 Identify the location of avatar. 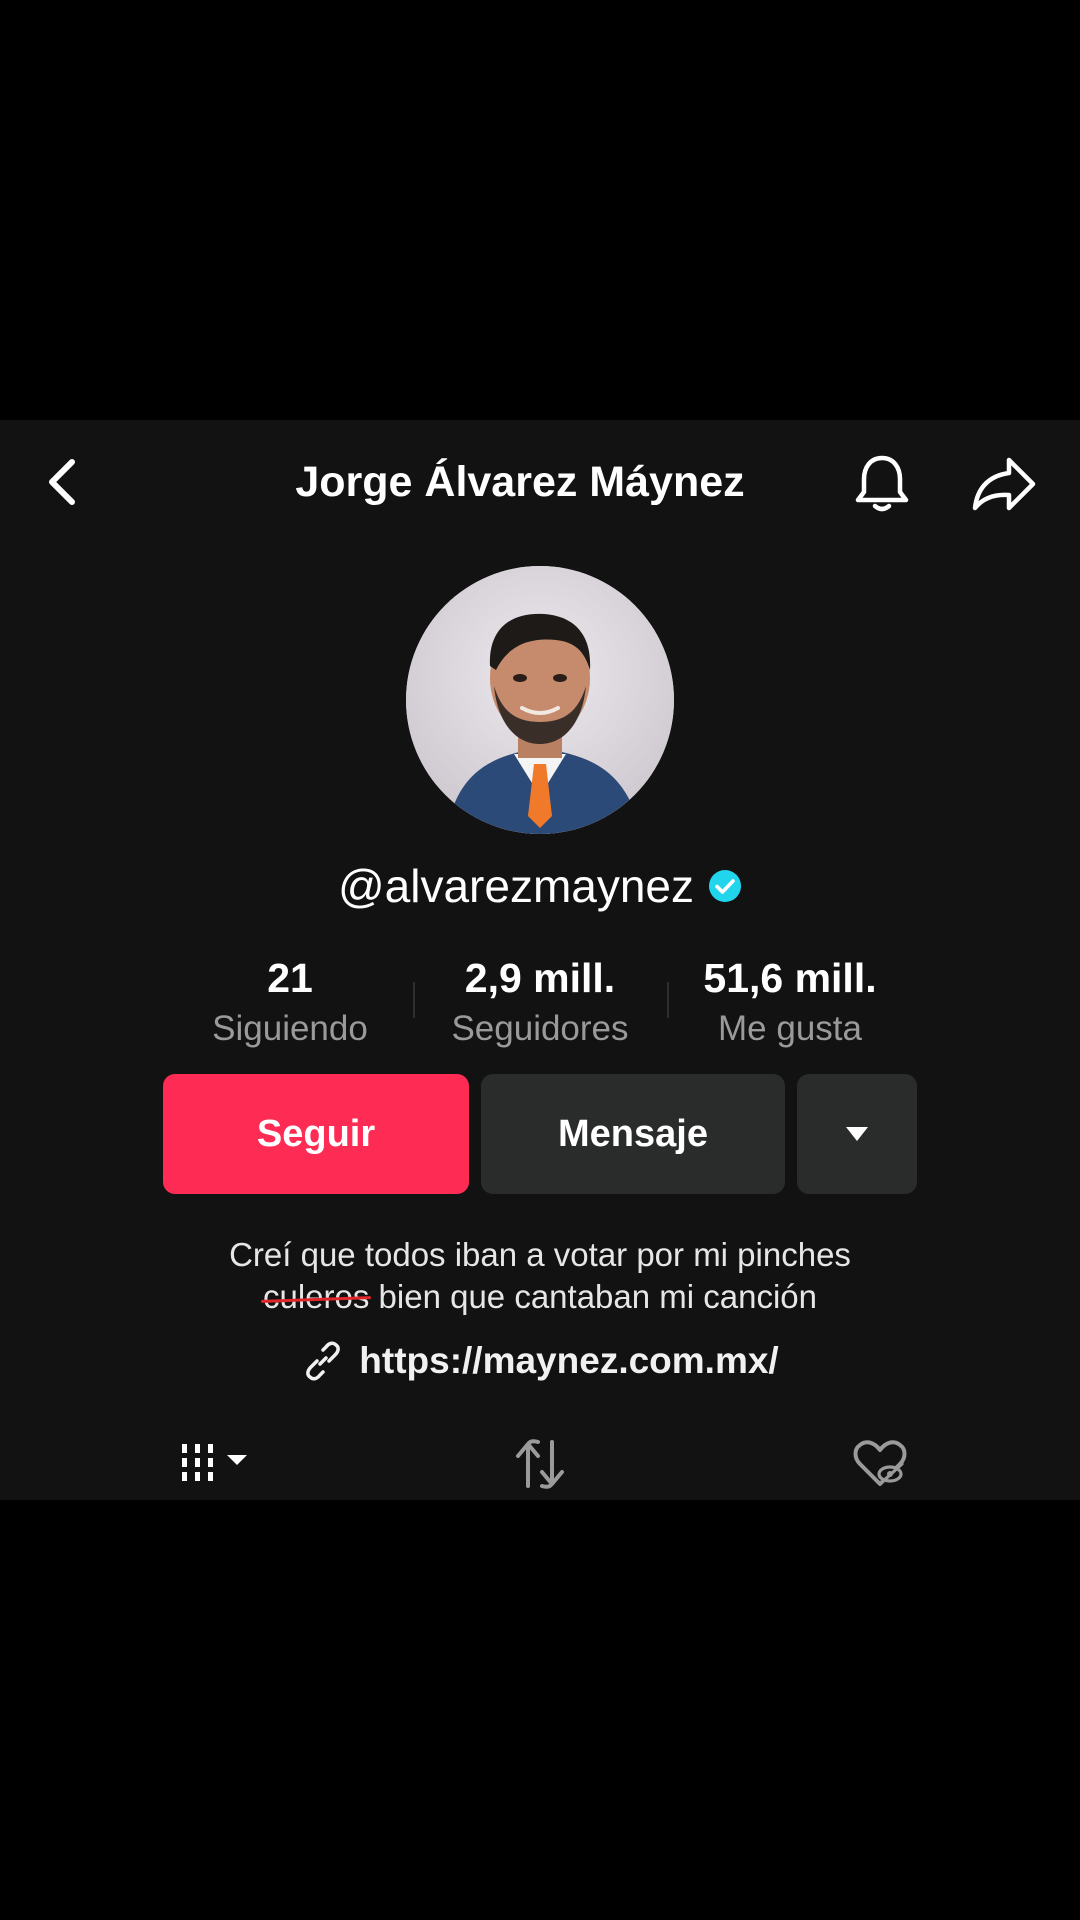
(540, 700).